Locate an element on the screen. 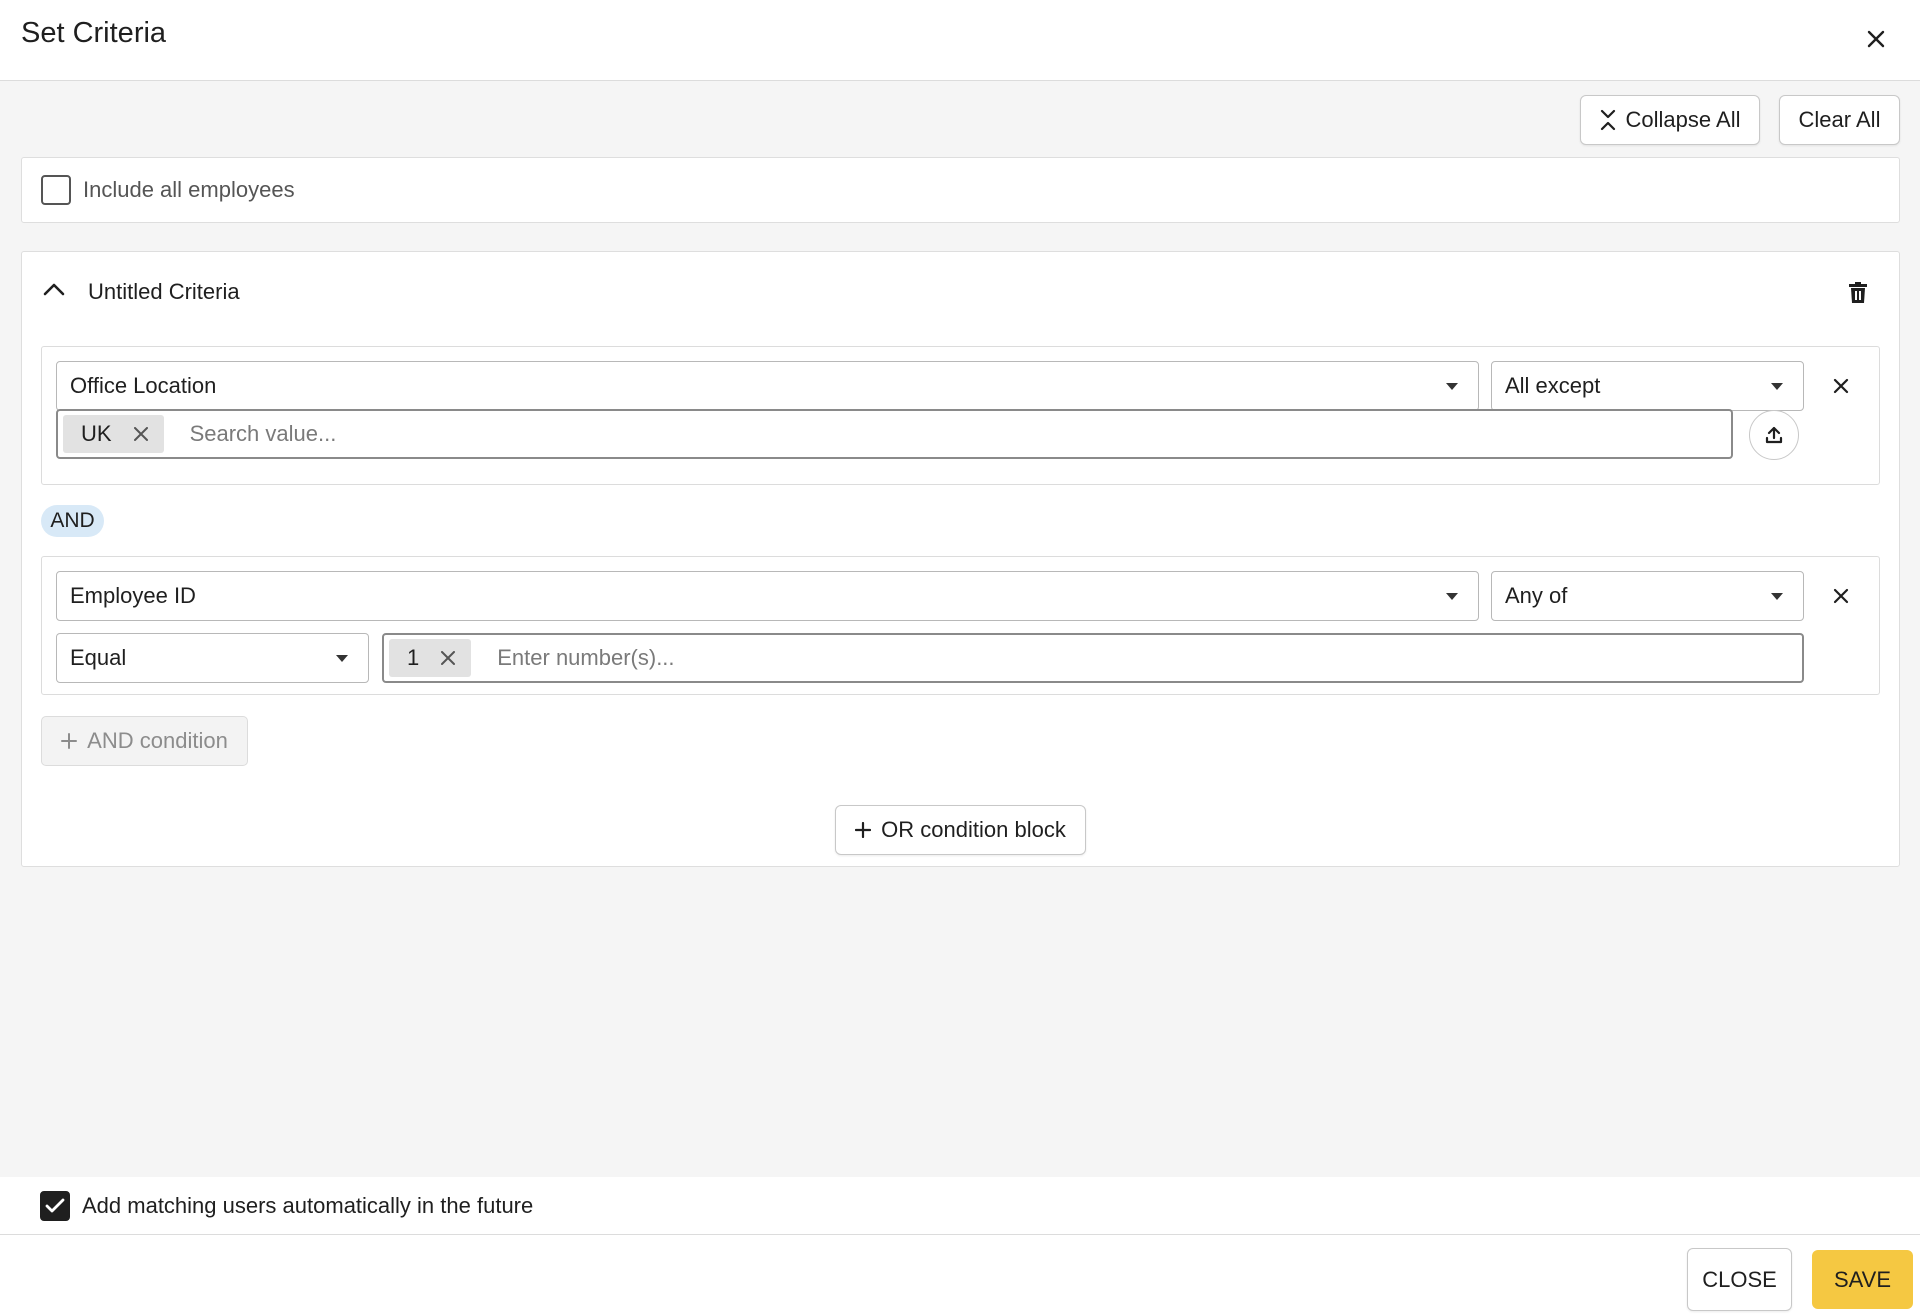 The image size is (1920, 1315). add-and-condition-button: AND condition is located at coordinates (144, 741).